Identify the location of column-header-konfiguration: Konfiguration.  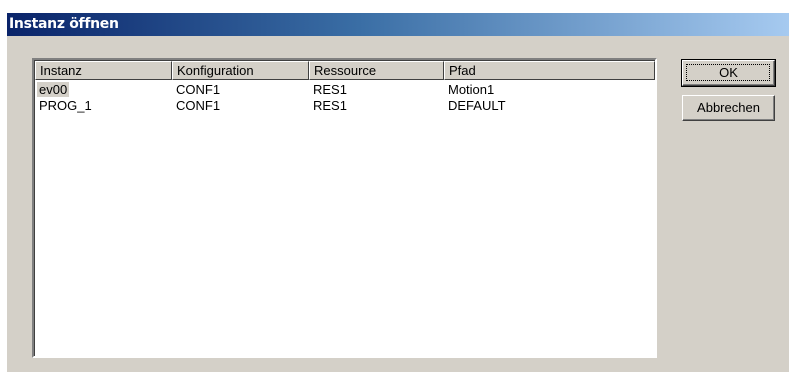
(240, 70).